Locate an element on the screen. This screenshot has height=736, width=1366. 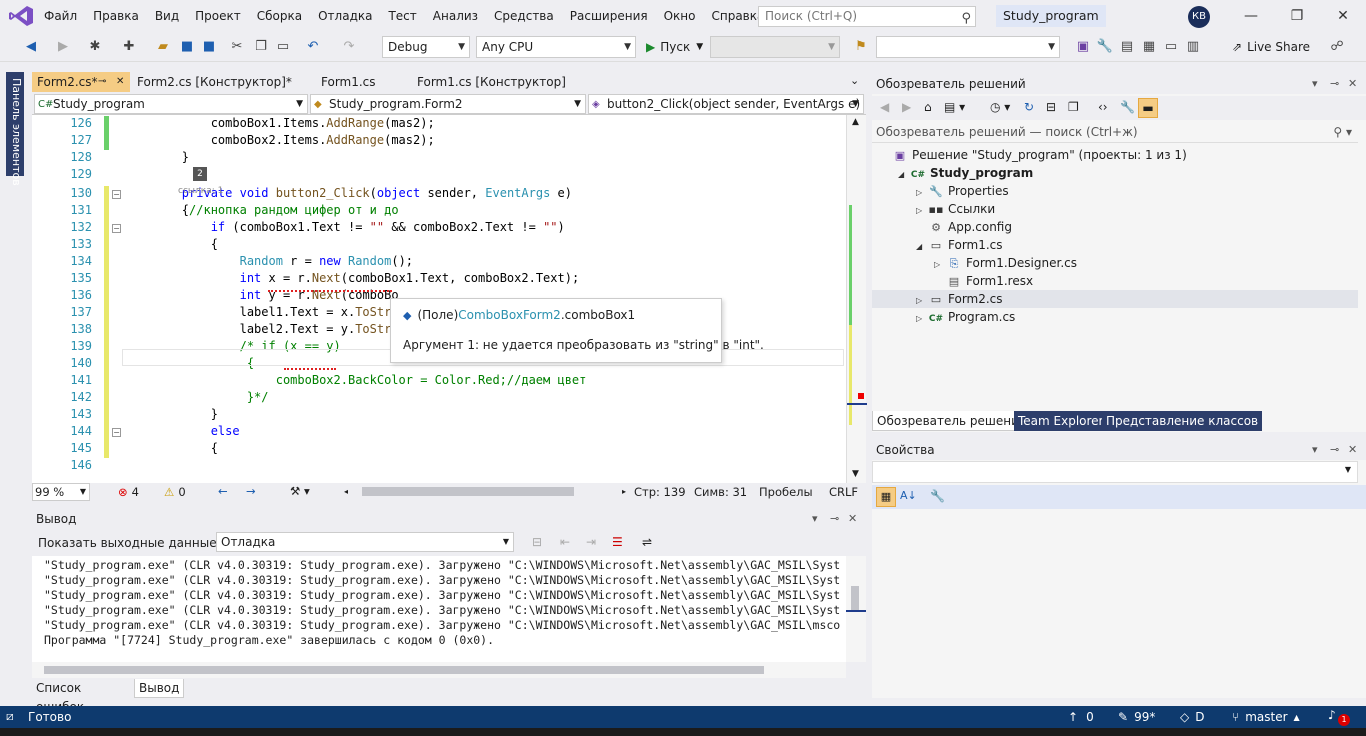
code-line: comboBox1.Items.AddRange(mas2); is located at coordinates (279, 123).